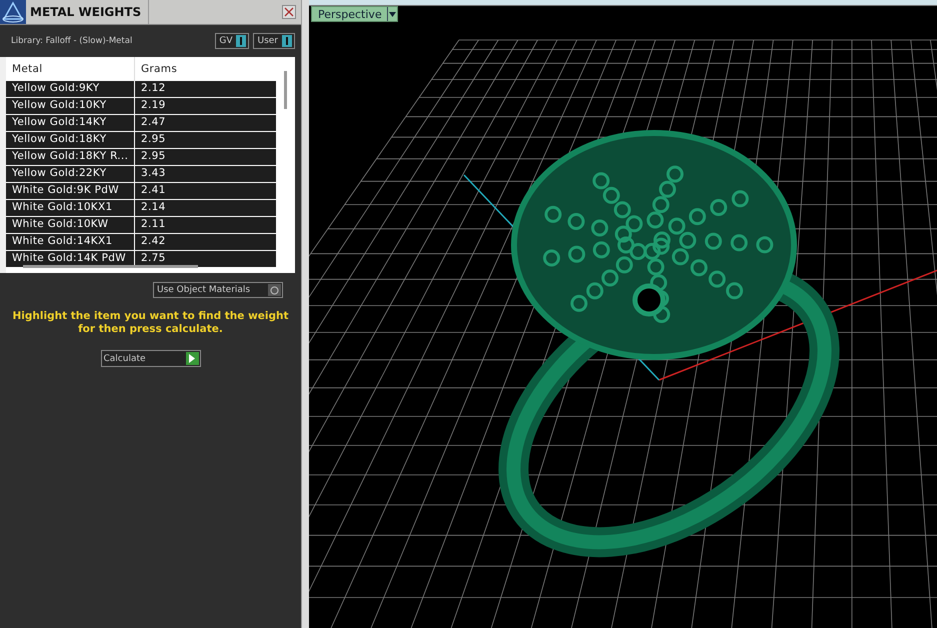 This screenshot has width=937, height=628. I want to click on close-icon, so click(289, 12).